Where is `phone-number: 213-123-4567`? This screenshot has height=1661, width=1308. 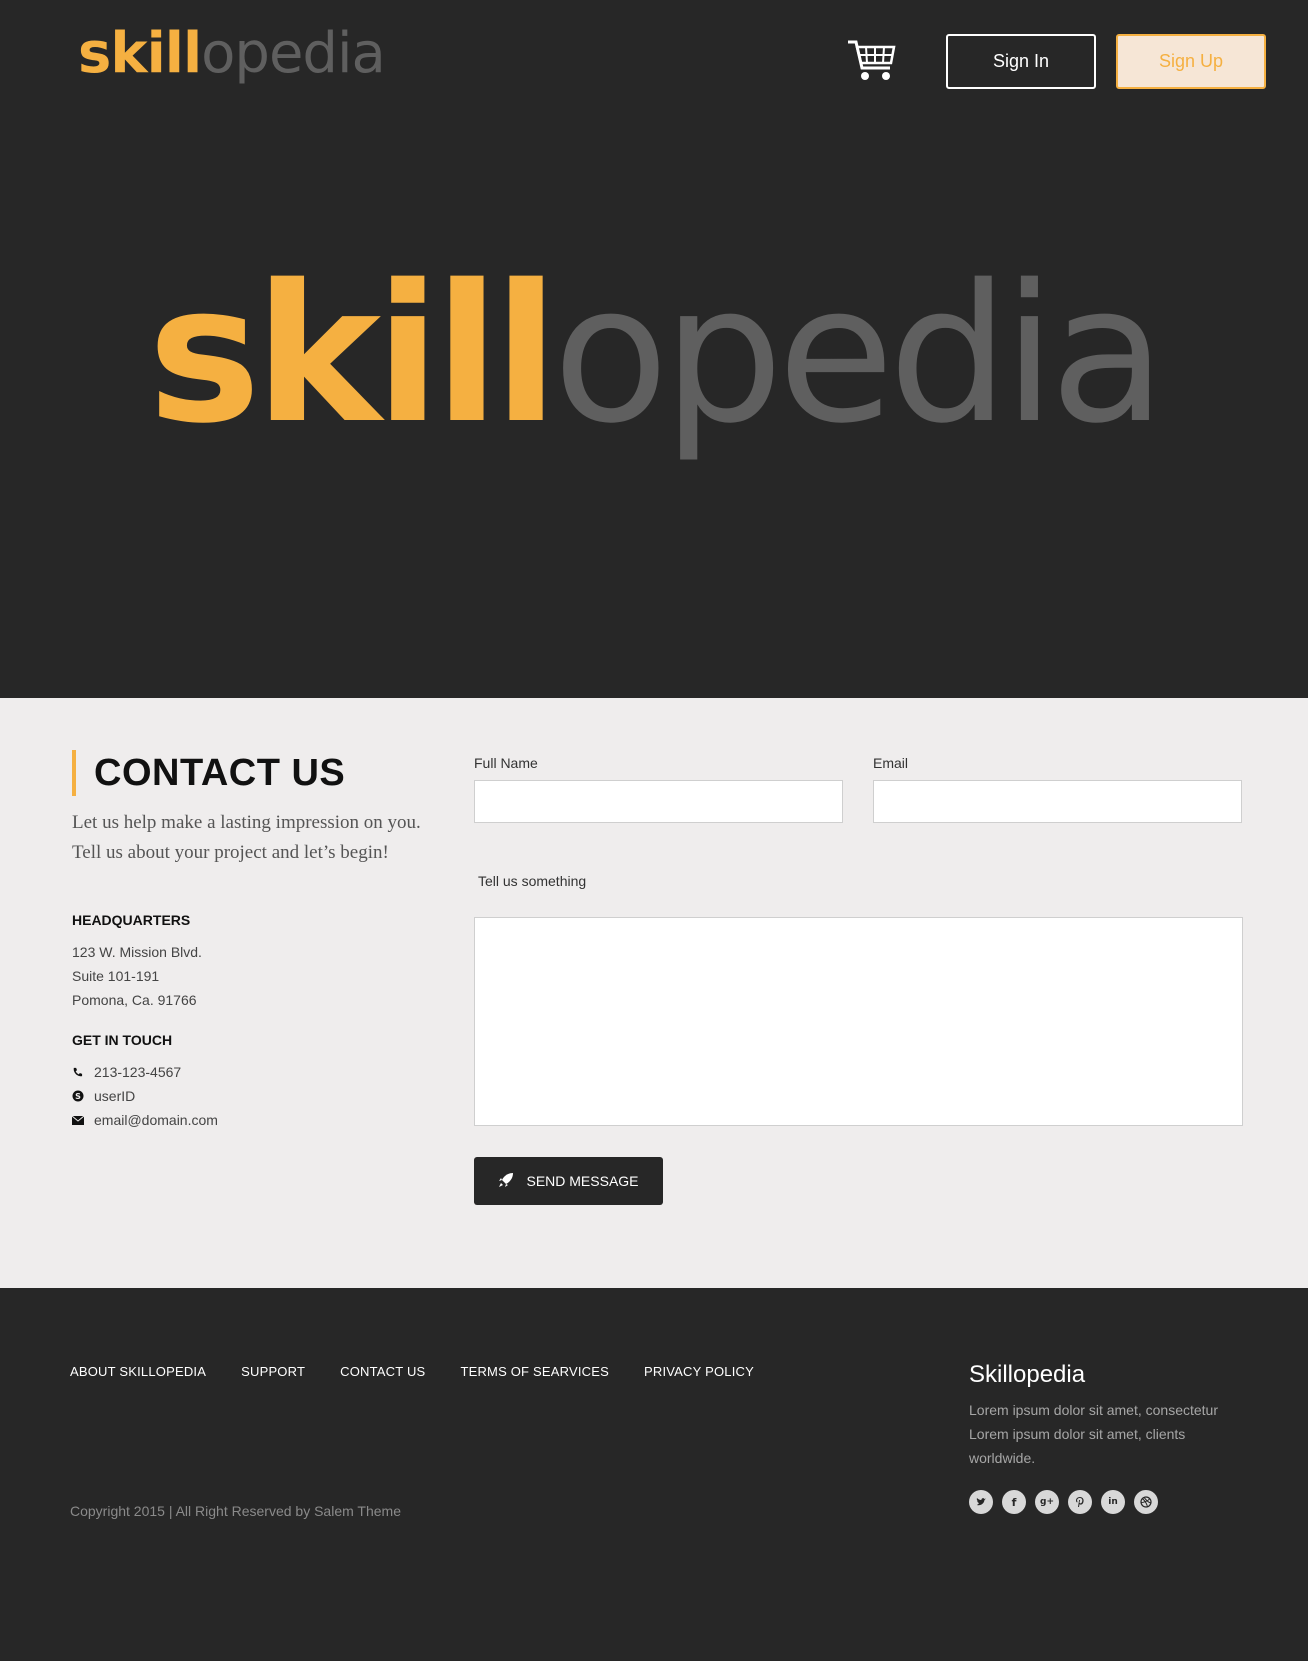
phone-number: 213-123-4567 is located at coordinates (138, 1072).